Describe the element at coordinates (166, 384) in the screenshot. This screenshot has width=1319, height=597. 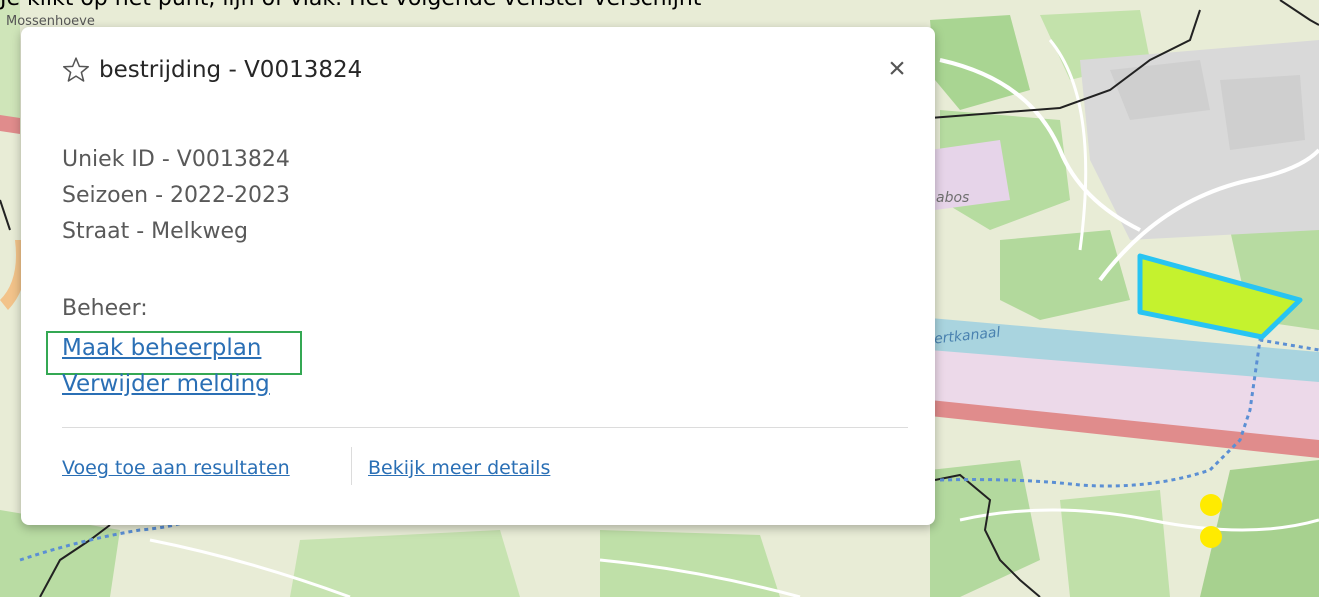
I see `verwijder-melding-link: Verwijder melding` at that location.